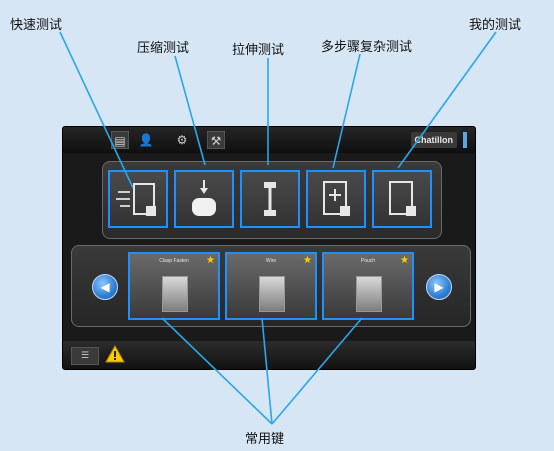  I want to click on callout-tensile-test: 拉伸测试, so click(258, 50).